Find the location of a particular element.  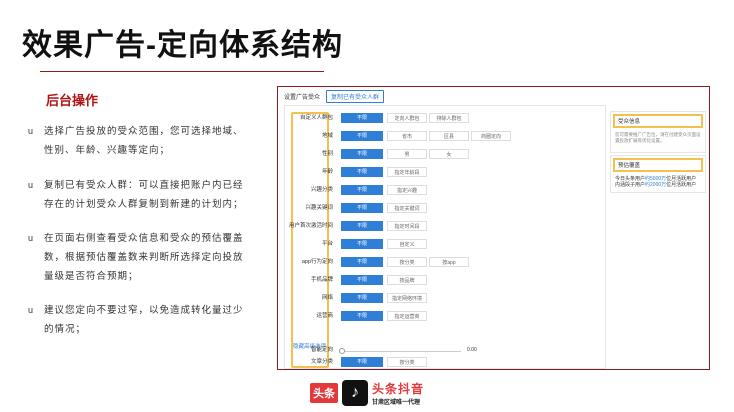

option-male: 男 is located at coordinates (407, 154).